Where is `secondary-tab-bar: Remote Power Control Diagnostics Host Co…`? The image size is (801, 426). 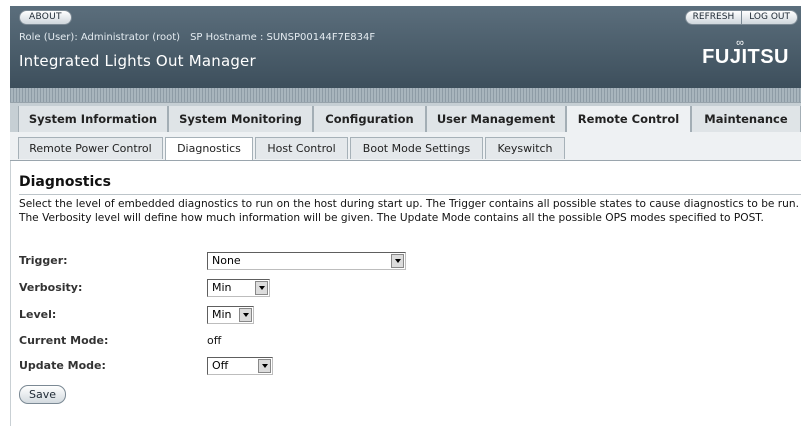 secondary-tab-bar: Remote Power Control Diagnostics Host Co… is located at coordinates (405, 146).